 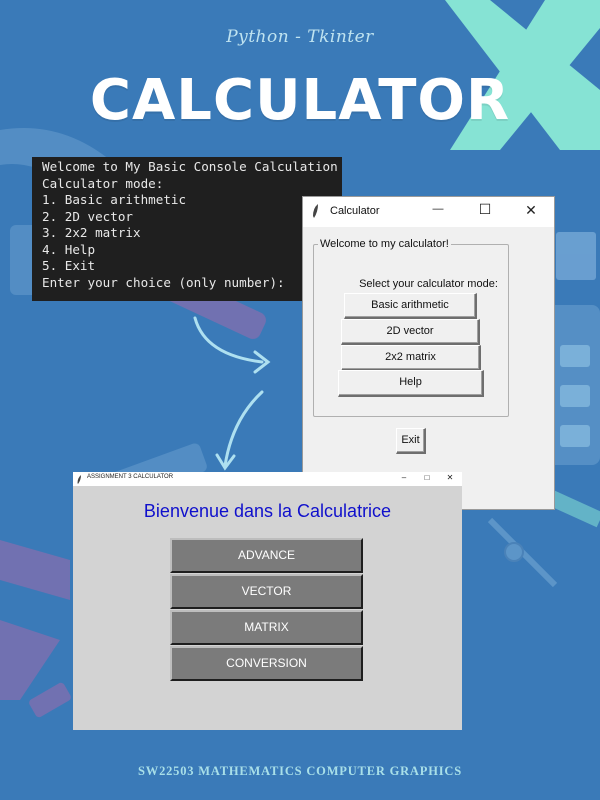 What do you see at coordinates (103, 183) in the screenshot?
I see `console-line: Calculator mode:` at bounding box center [103, 183].